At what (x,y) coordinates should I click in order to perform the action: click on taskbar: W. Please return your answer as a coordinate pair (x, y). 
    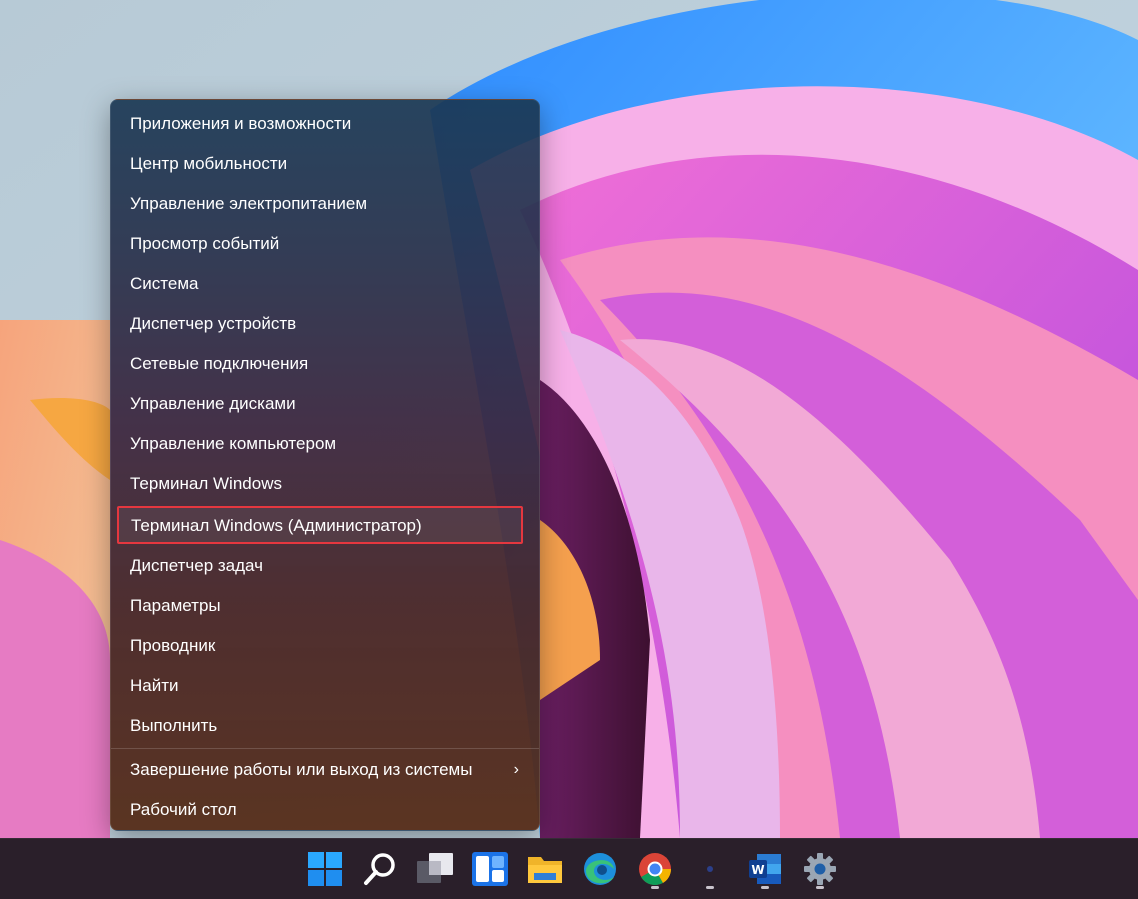
    Looking at the image, I should click on (569, 868).